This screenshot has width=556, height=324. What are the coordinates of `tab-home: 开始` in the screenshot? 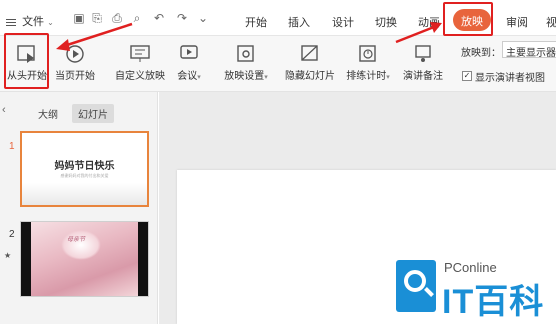 It's located at (256, 22).